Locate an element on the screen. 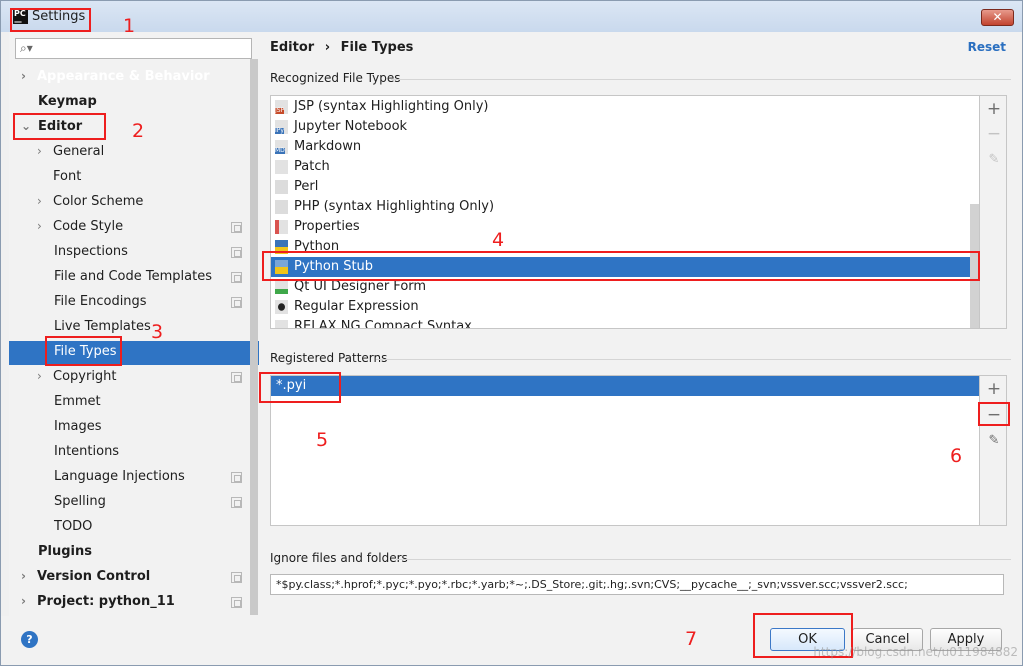 This screenshot has height=666, width=1023. tree-item-font: Font is located at coordinates (67, 176).